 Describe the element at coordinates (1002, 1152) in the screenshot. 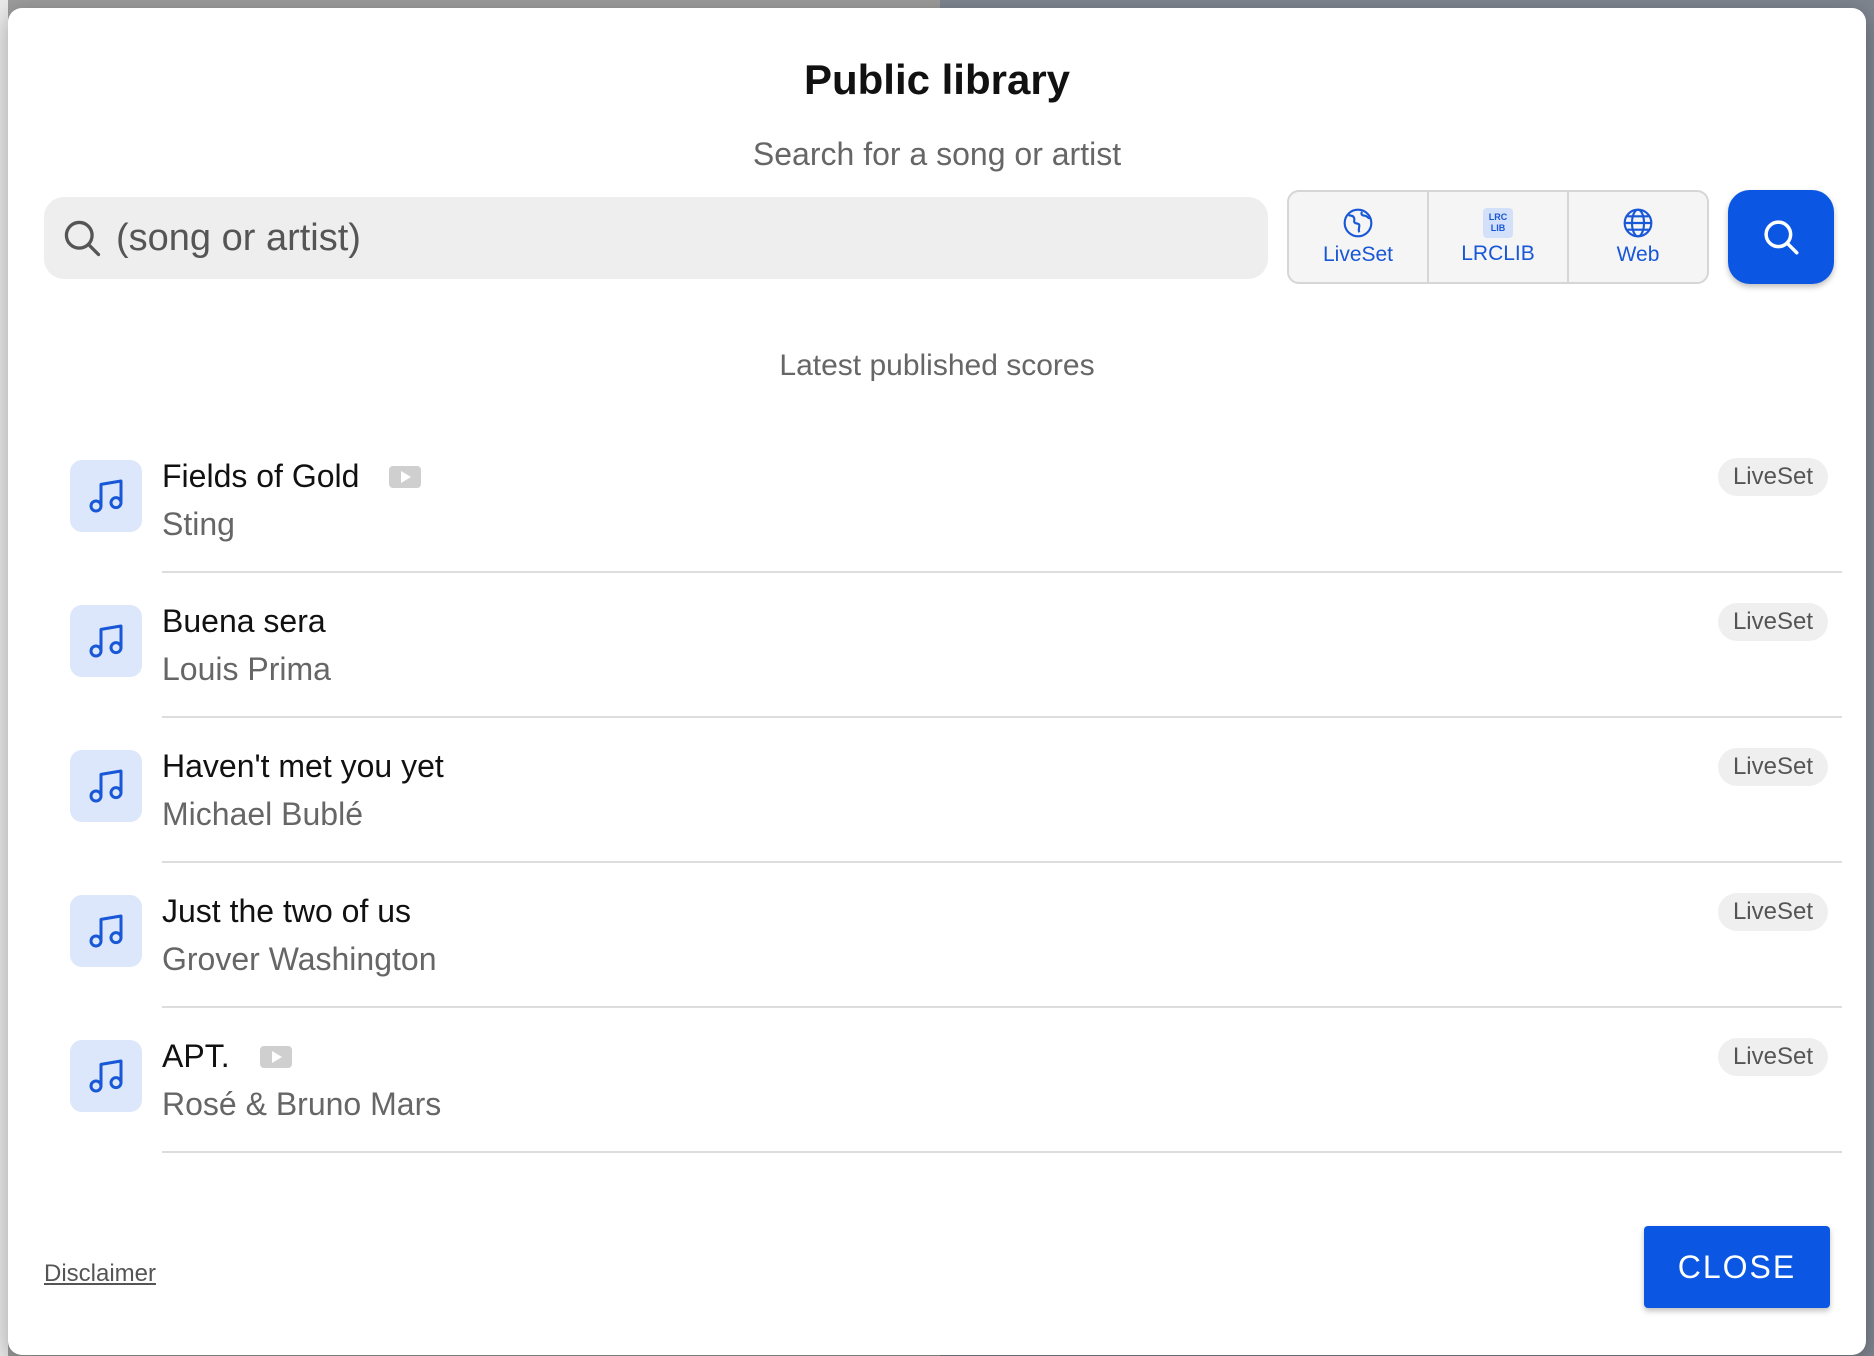

I see `divider` at that location.